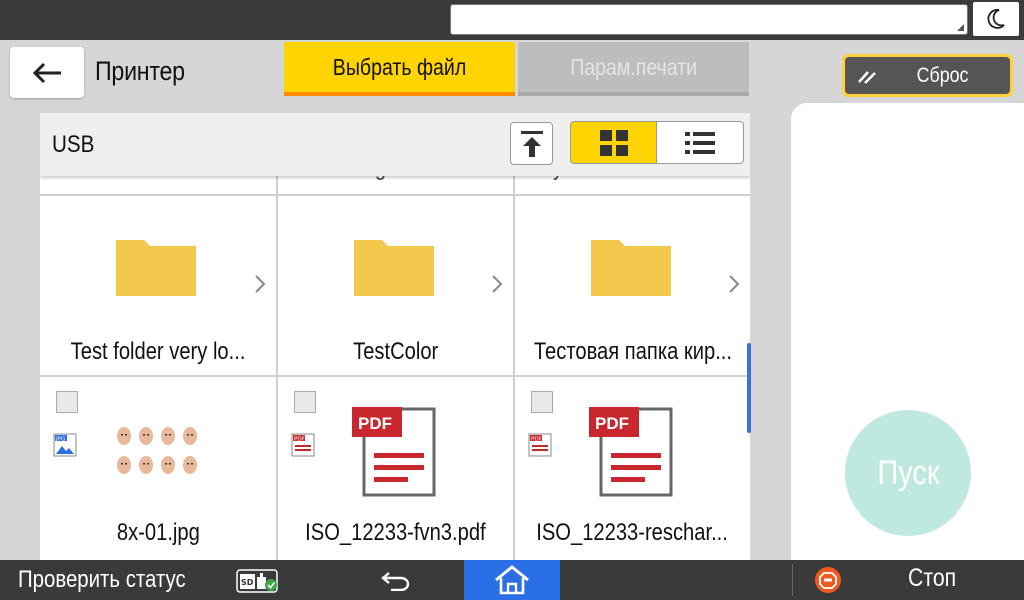 Image resolution: width=1024 pixels, height=600 pixels. I want to click on energy-saver-button, so click(996, 19).